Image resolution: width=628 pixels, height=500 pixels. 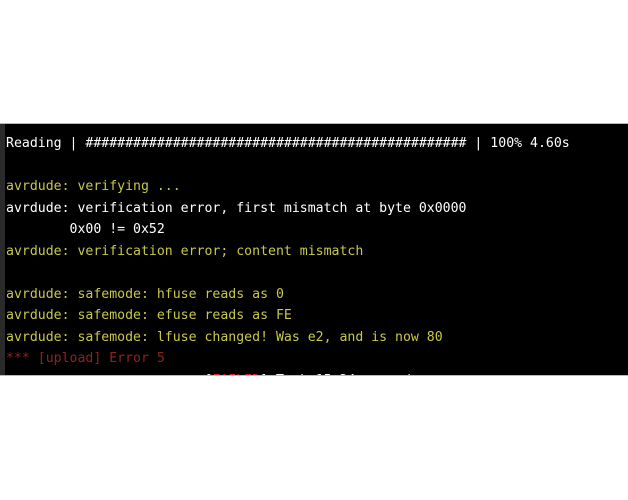 I want to click on console-line-mismatch-values: 0x00 != 0x52, so click(x=85, y=229).